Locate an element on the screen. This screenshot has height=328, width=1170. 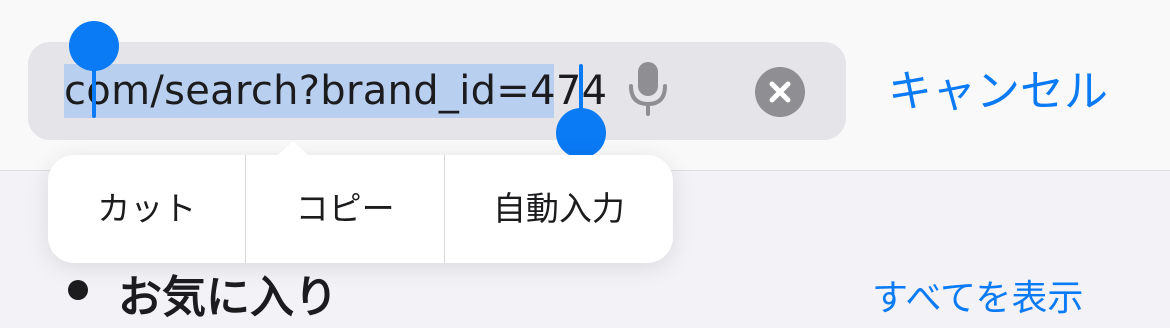
cancel-button: キャンセル is located at coordinates (998, 92).